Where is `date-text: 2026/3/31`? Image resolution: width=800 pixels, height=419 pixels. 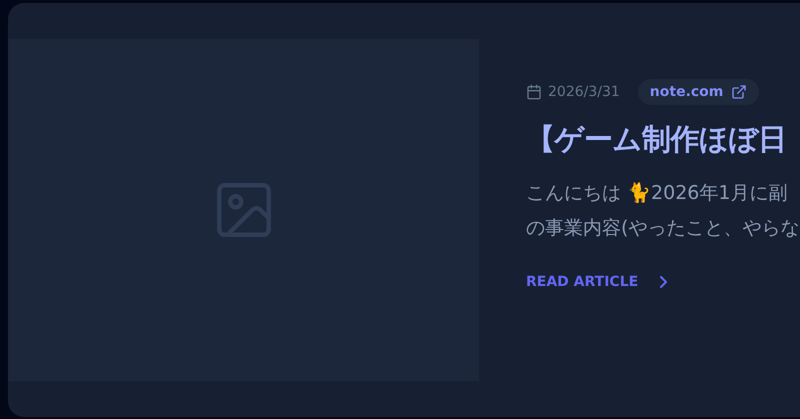 date-text: 2026/3/31 is located at coordinates (584, 92).